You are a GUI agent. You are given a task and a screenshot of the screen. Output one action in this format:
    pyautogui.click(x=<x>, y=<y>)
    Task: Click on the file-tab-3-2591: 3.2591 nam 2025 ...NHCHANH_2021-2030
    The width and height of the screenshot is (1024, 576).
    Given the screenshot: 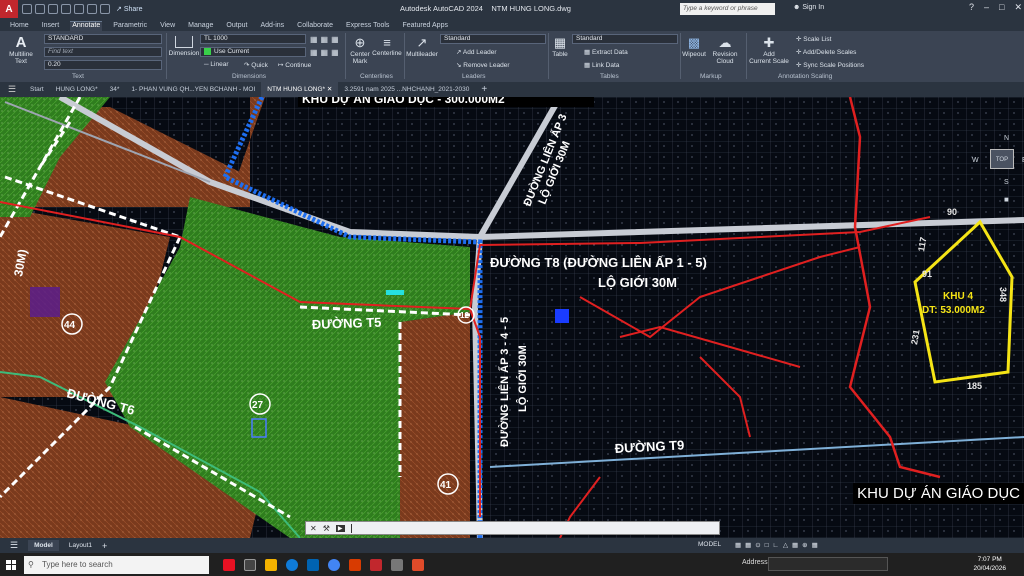 What is the action you would take?
    pyautogui.click(x=406, y=89)
    